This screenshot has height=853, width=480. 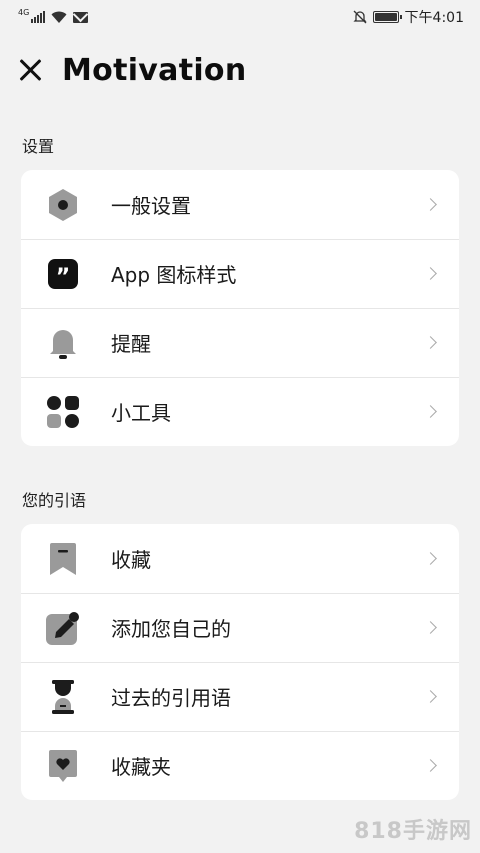 I want to click on item-label: 过去的引用语, so click(x=171, y=698).